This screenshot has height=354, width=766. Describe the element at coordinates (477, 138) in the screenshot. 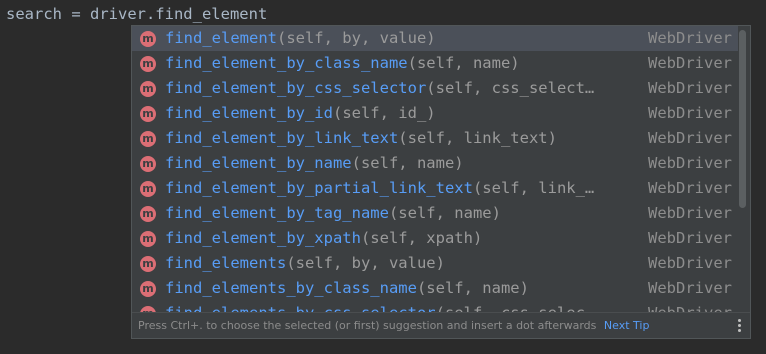

I see `method-params: (self, link_text)` at that location.